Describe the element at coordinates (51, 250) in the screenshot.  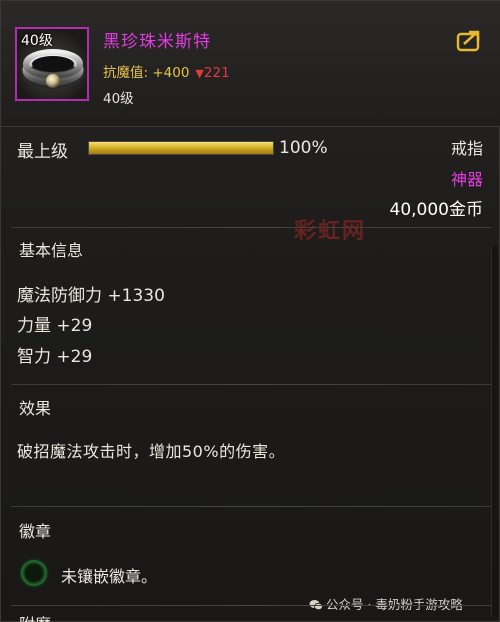
I see `section-title-basic: 基本信息` at that location.